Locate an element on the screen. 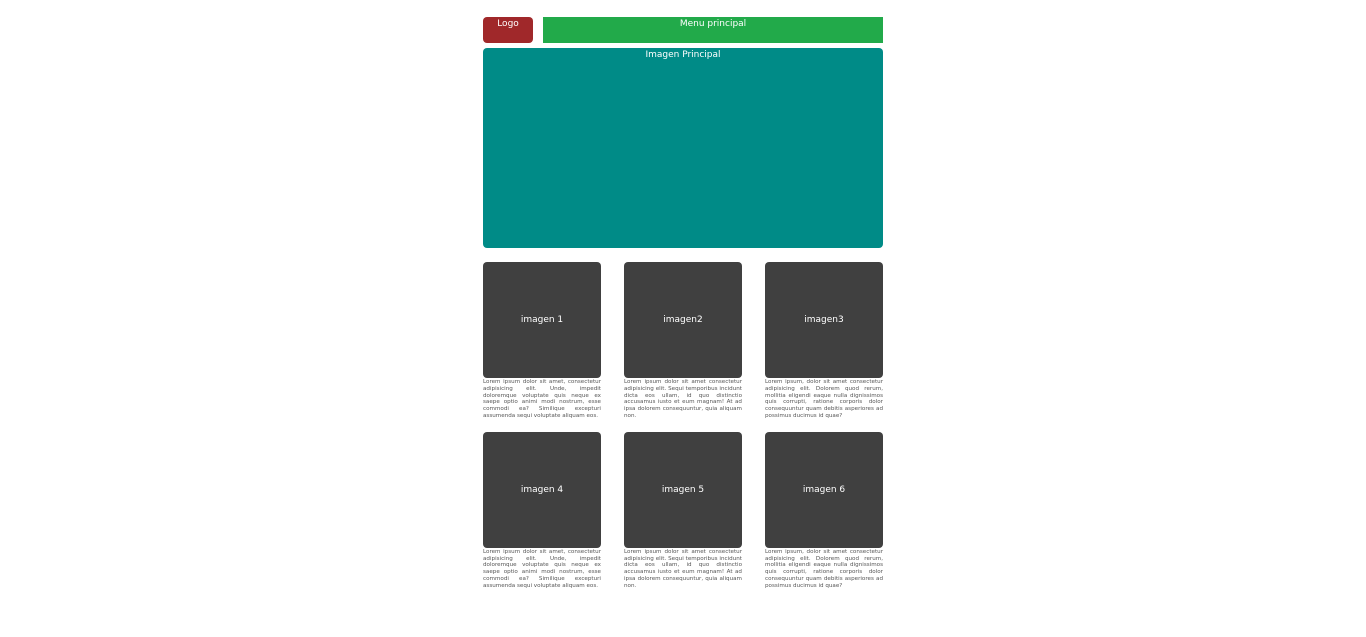 This screenshot has height=637, width=1366. card-image-3: imagen3 is located at coordinates (824, 320).